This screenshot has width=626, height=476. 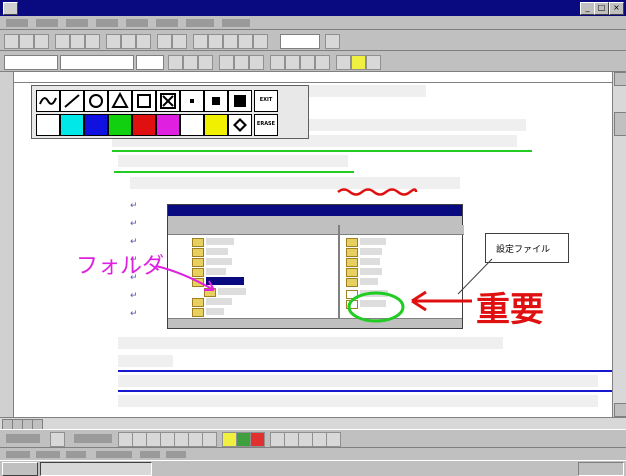 What do you see at coordinates (179, 41) in the screenshot?
I see `redo-icon` at bounding box center [179, 41].